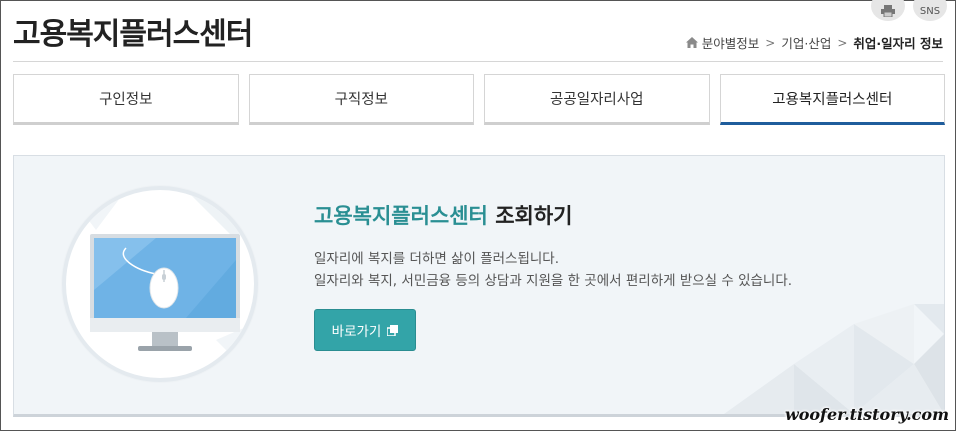  What do you see at coordinates (832, 99) in the screenshot?
I see `tab-employment-welfare-center: 고용복지플러스센터` at bounding box center [832, 99].